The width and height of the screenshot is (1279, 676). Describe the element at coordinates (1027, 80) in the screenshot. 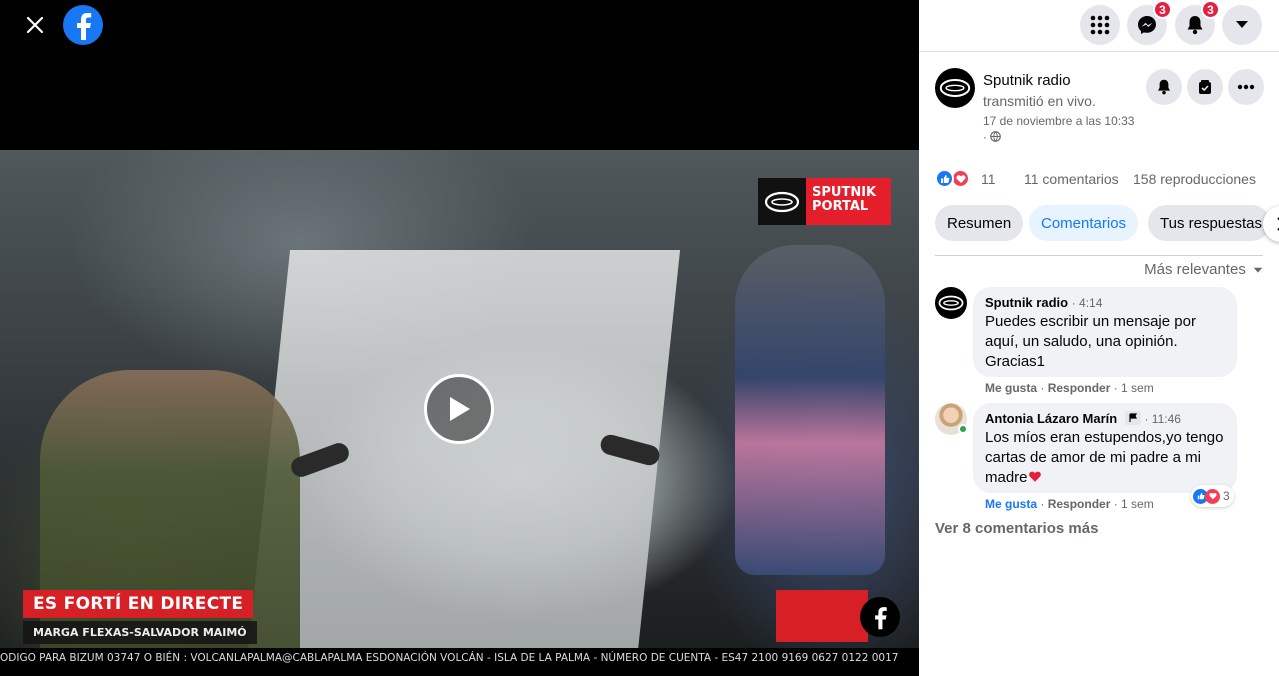

I see `page-name-link: Sputnik radio` at that location.